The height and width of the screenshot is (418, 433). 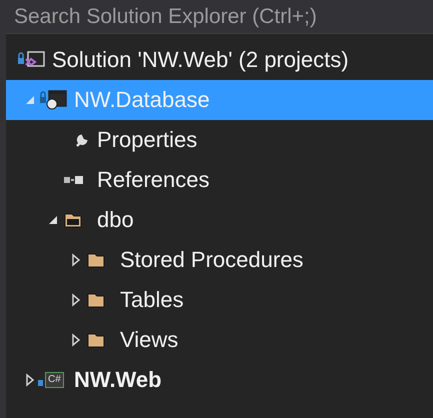 I want to click on tree-item: Views, so click(x=219, y=340).